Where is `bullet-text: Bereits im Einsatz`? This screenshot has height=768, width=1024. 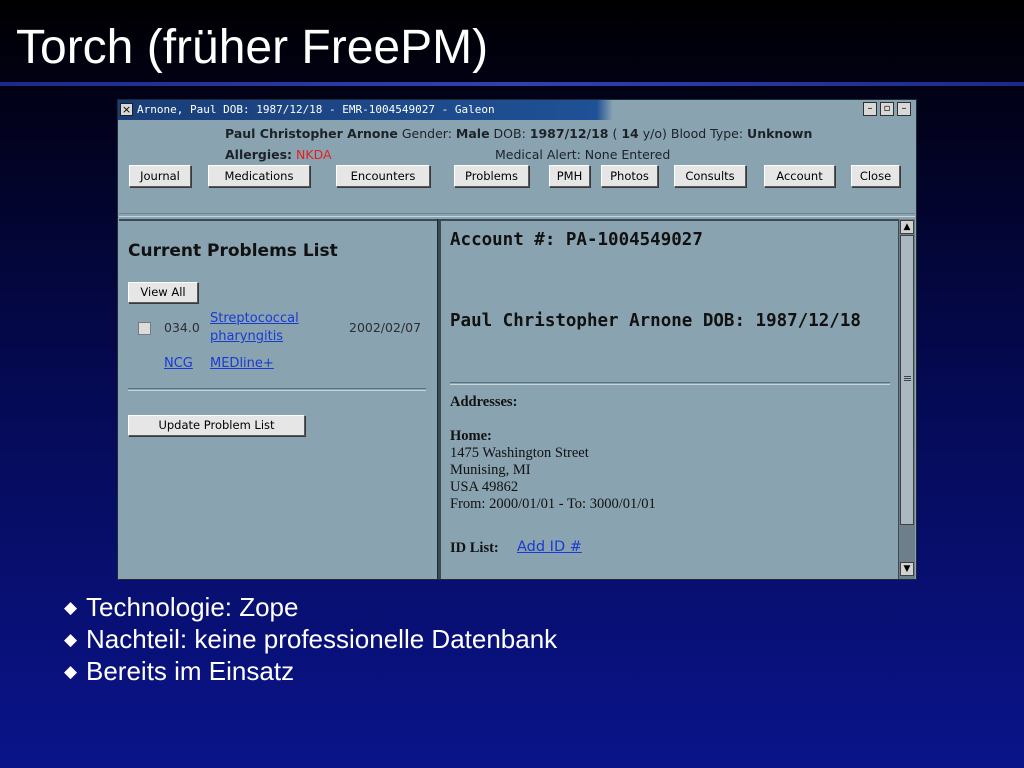
bullet-text: Bereits im Einsatz is located at coordinates (190, 671).